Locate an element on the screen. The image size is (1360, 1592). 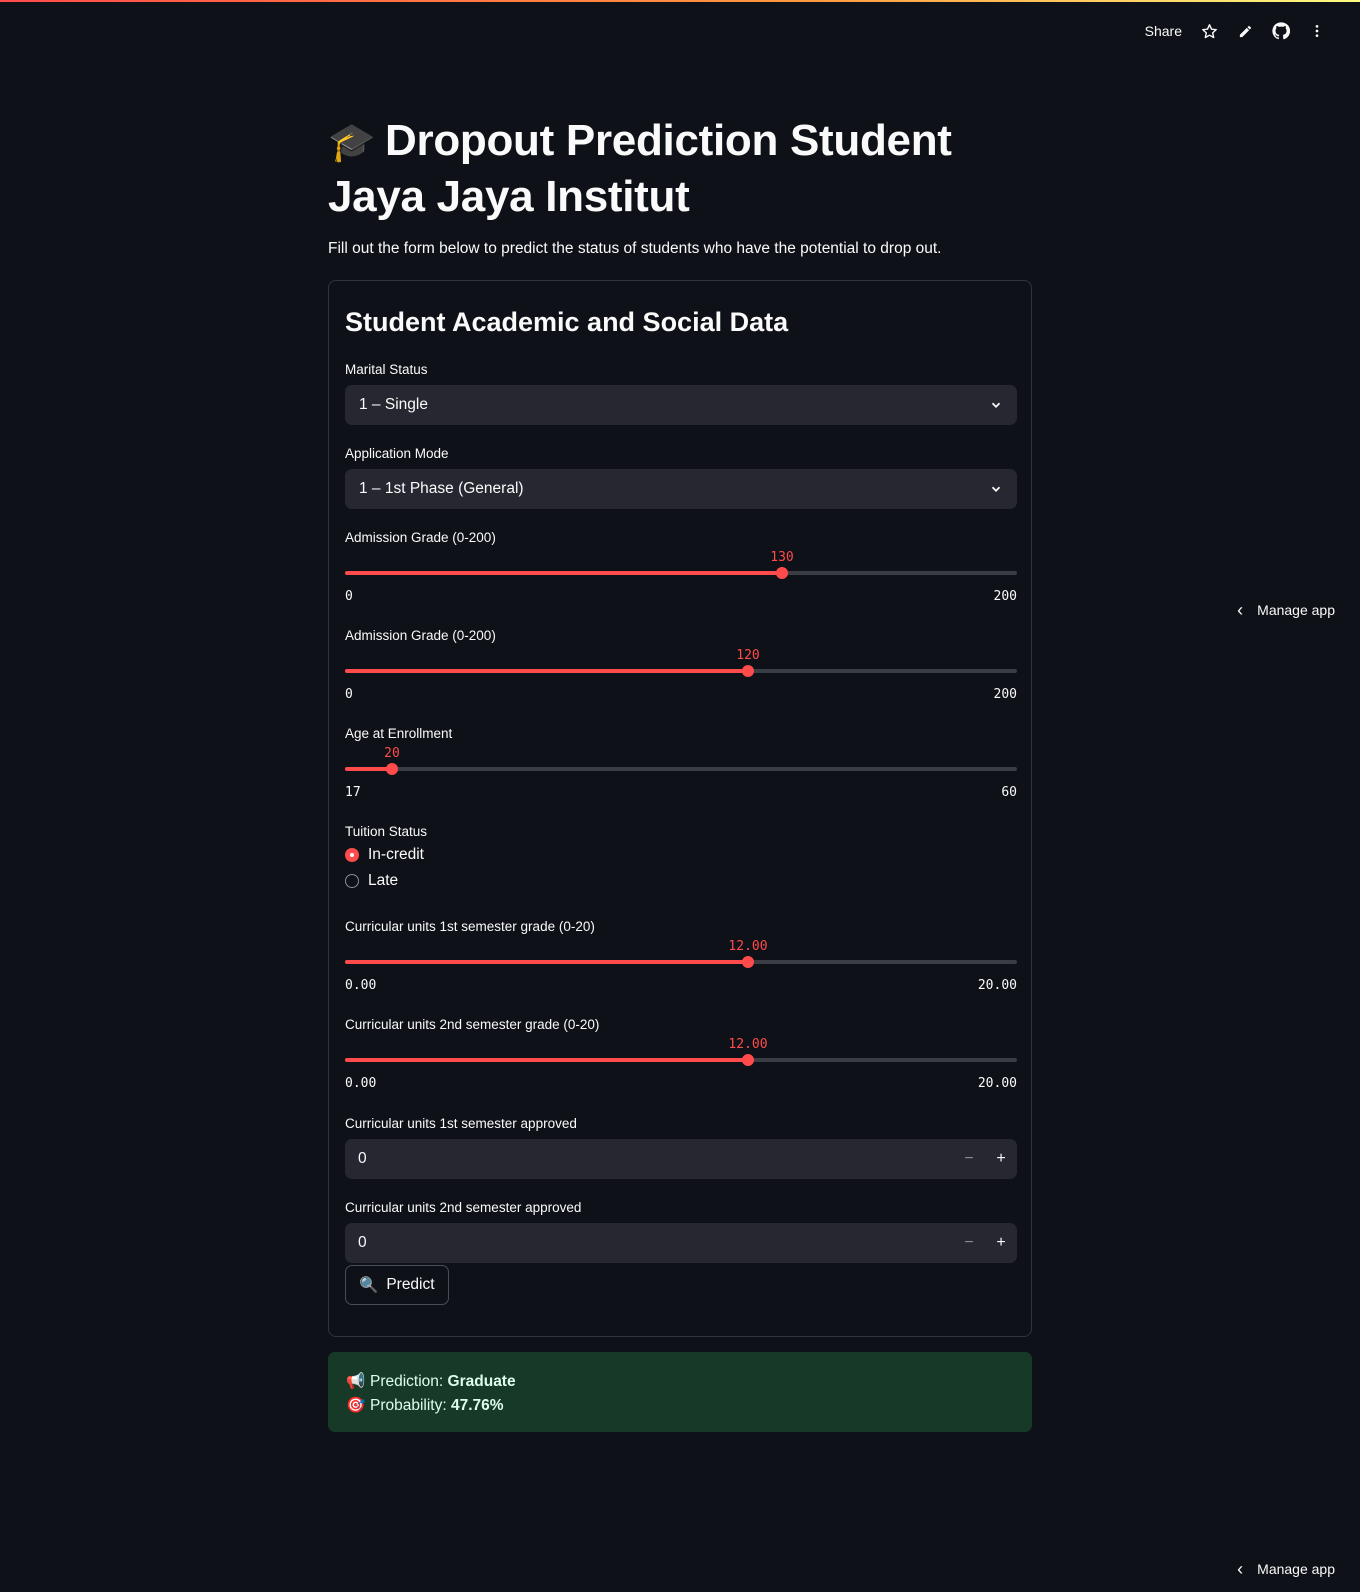
slider-max: 60 is located at coordinates (1009, 792).